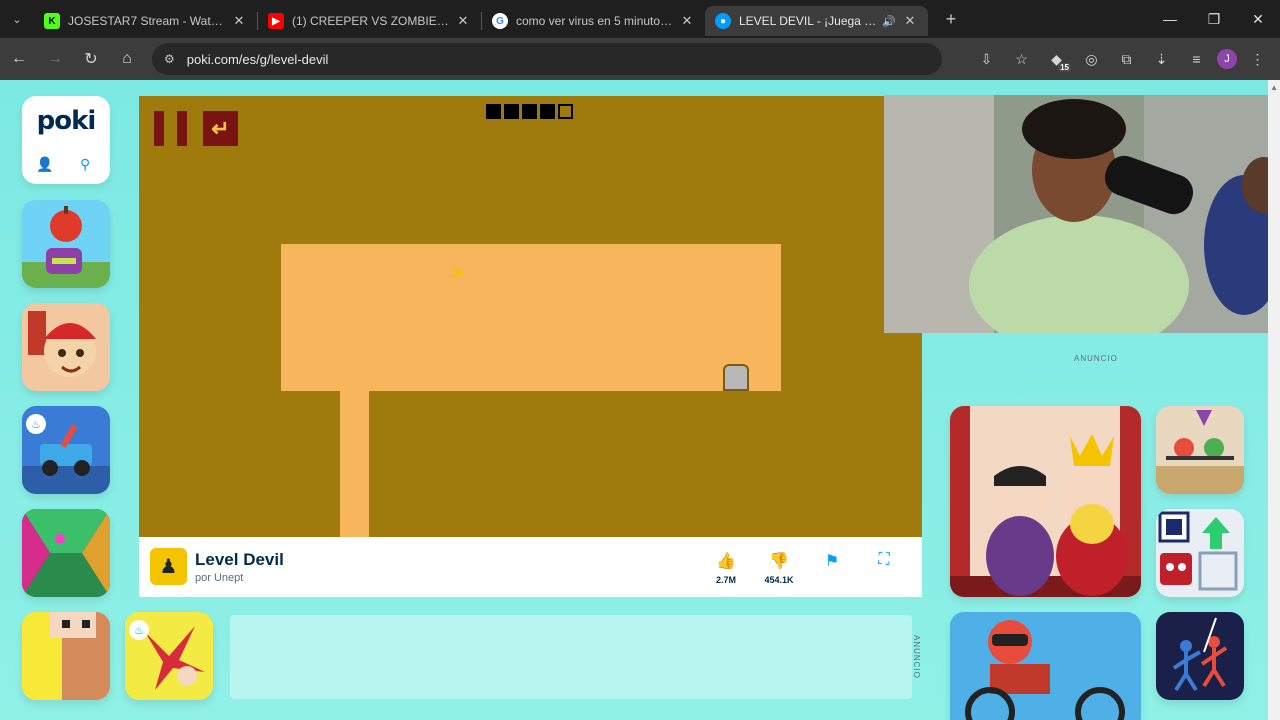  I want to click on webcam-overlay, so click(1082, 214).